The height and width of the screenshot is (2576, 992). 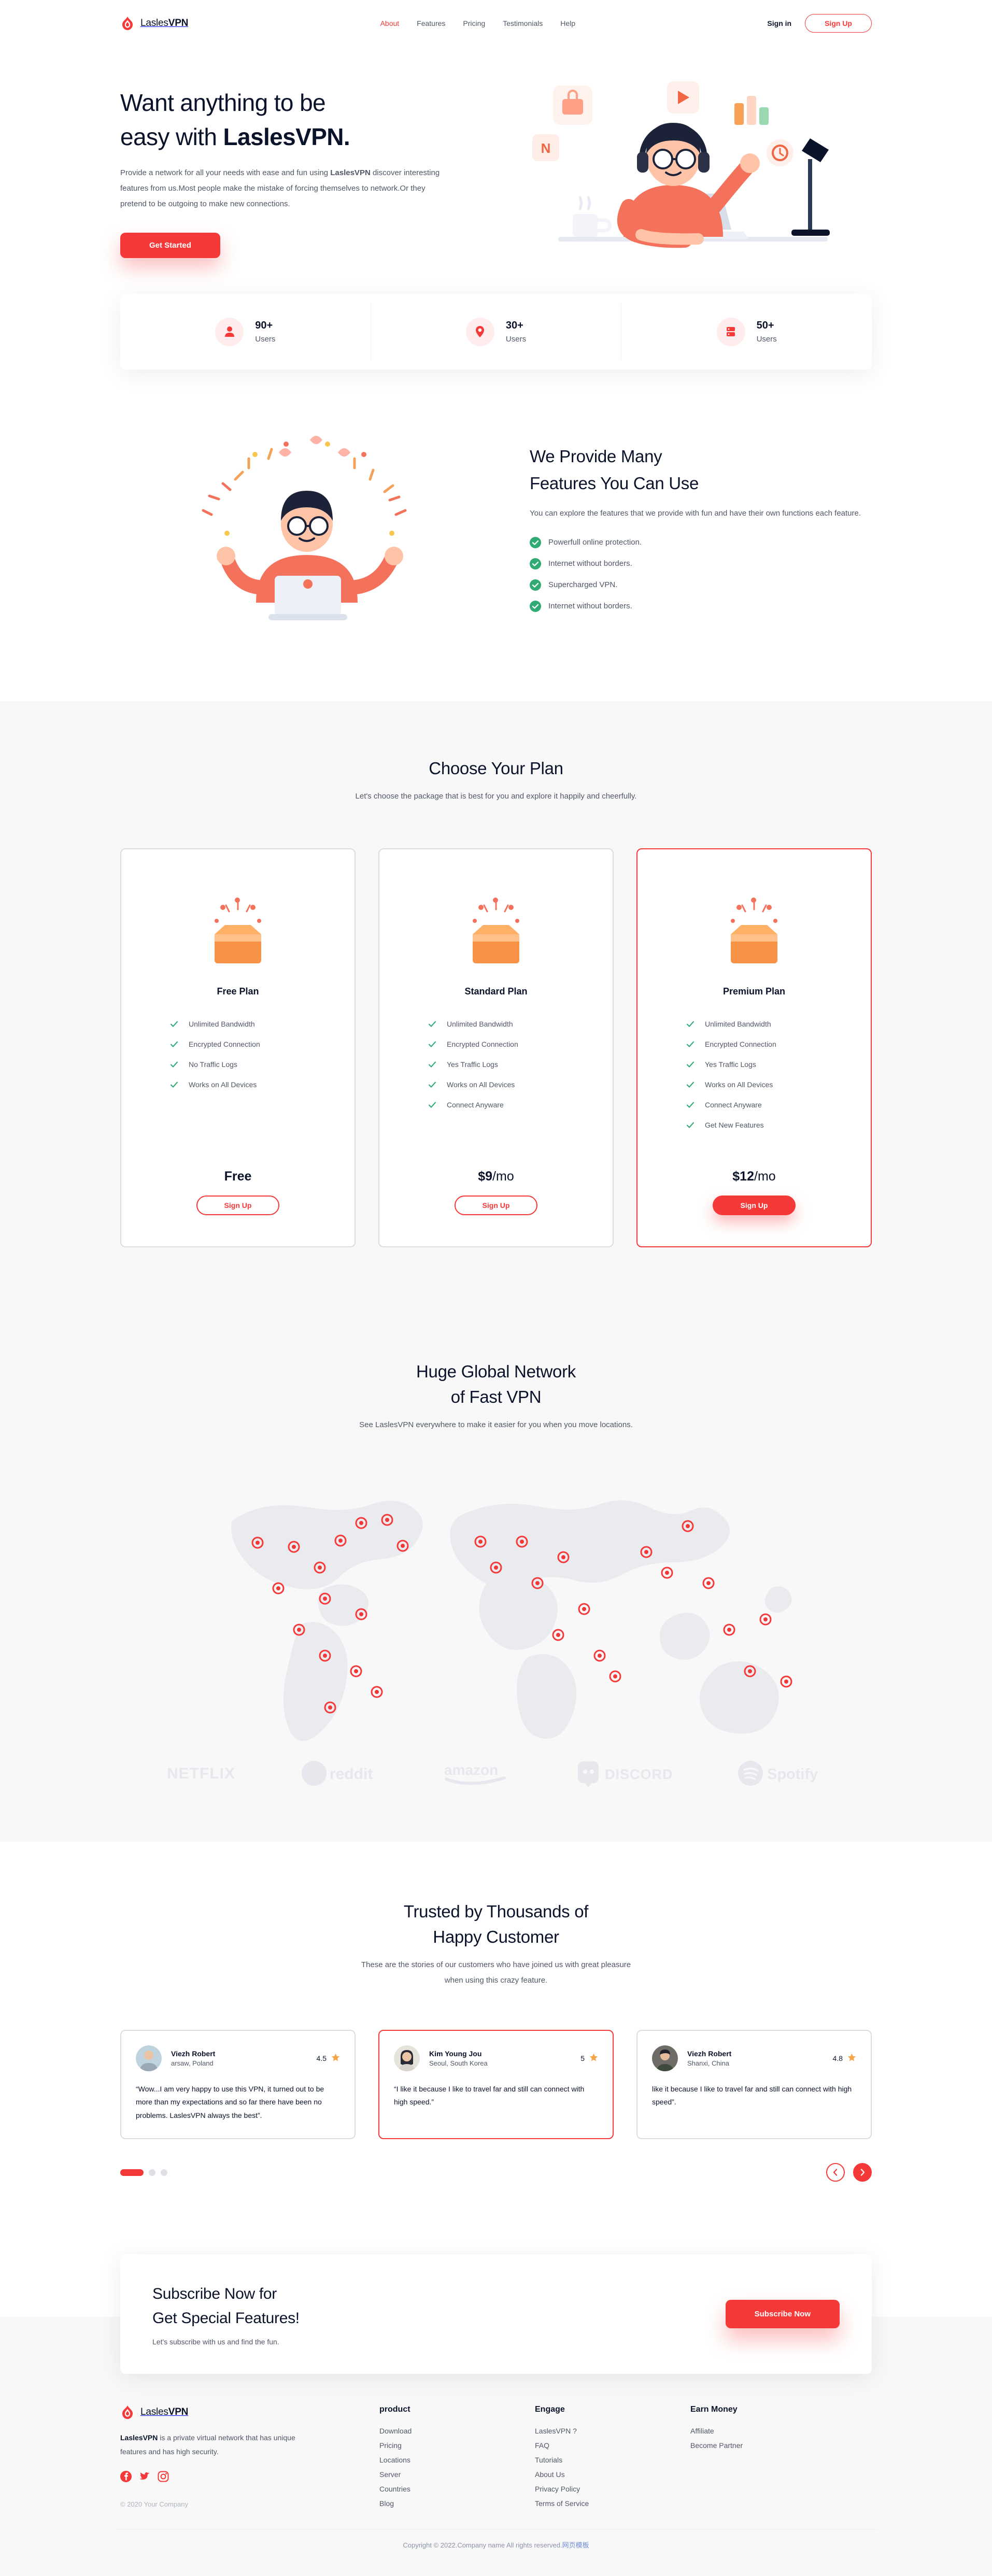 I want to click on twitter-icon, so click(x=144, y=2478).